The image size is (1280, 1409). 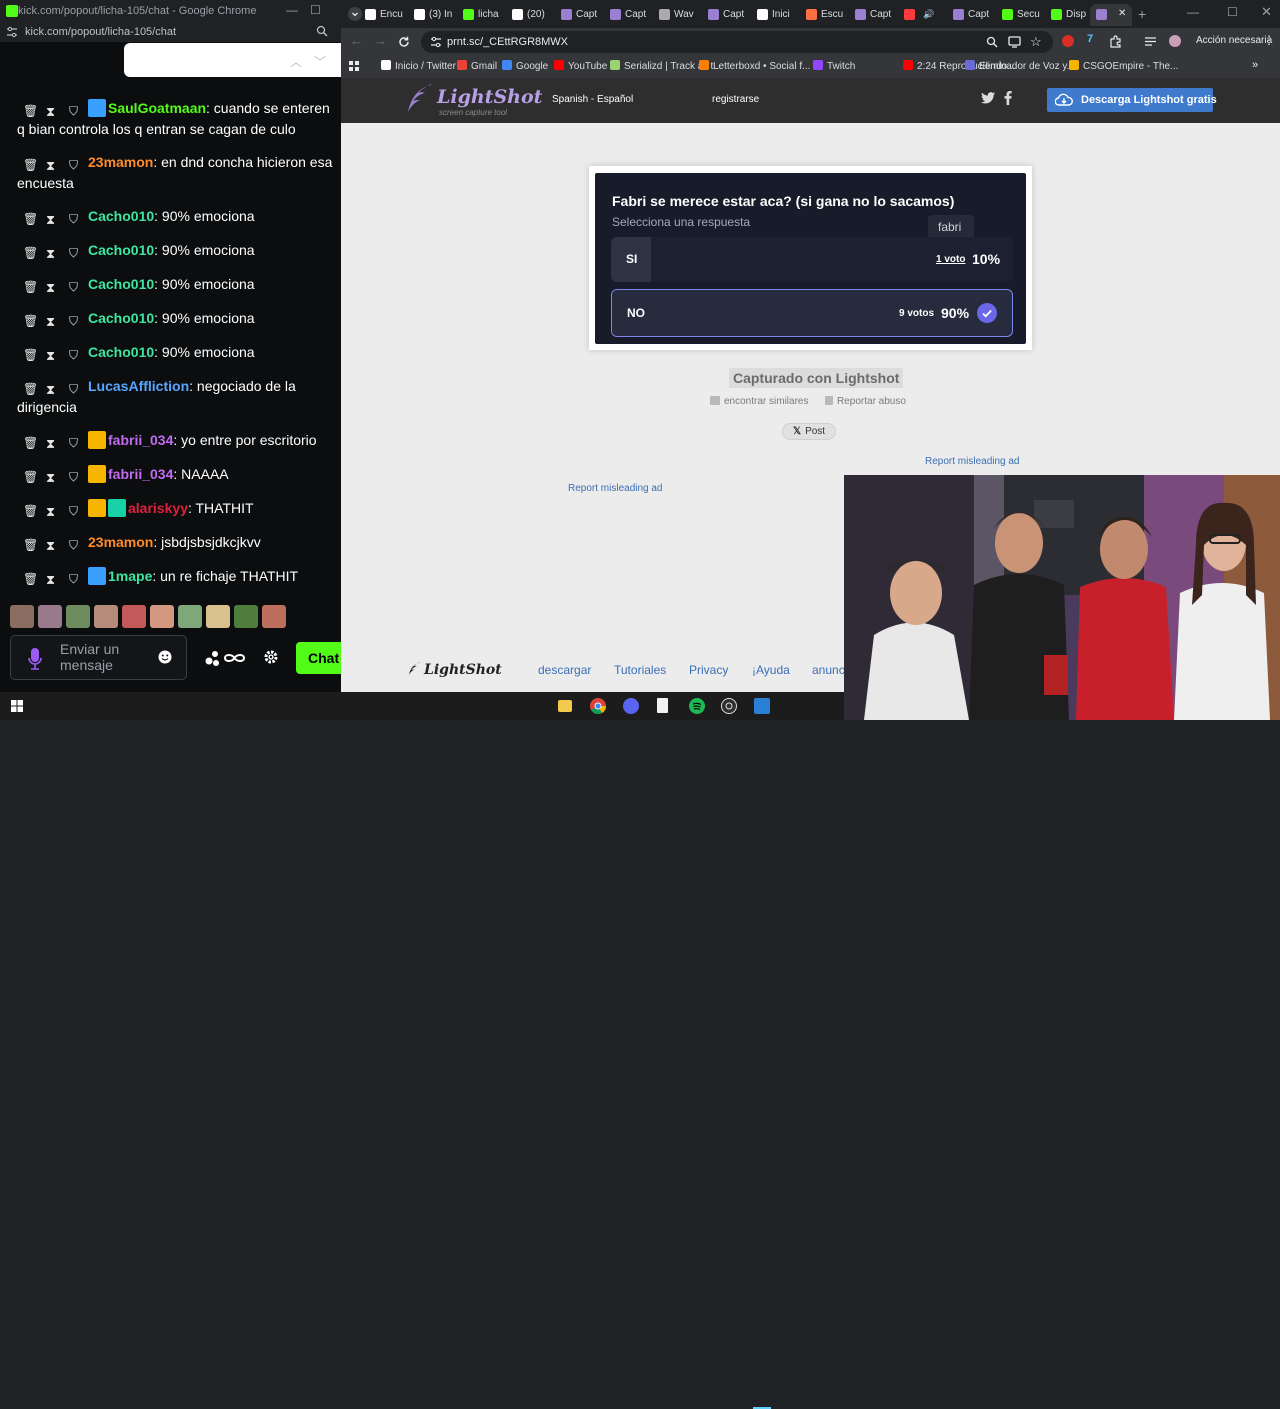 What do you see at coordinates (157, 108) in the screenshot?
I see `chat-username: SaulGoatmaan` at bounding box center [157, 108].